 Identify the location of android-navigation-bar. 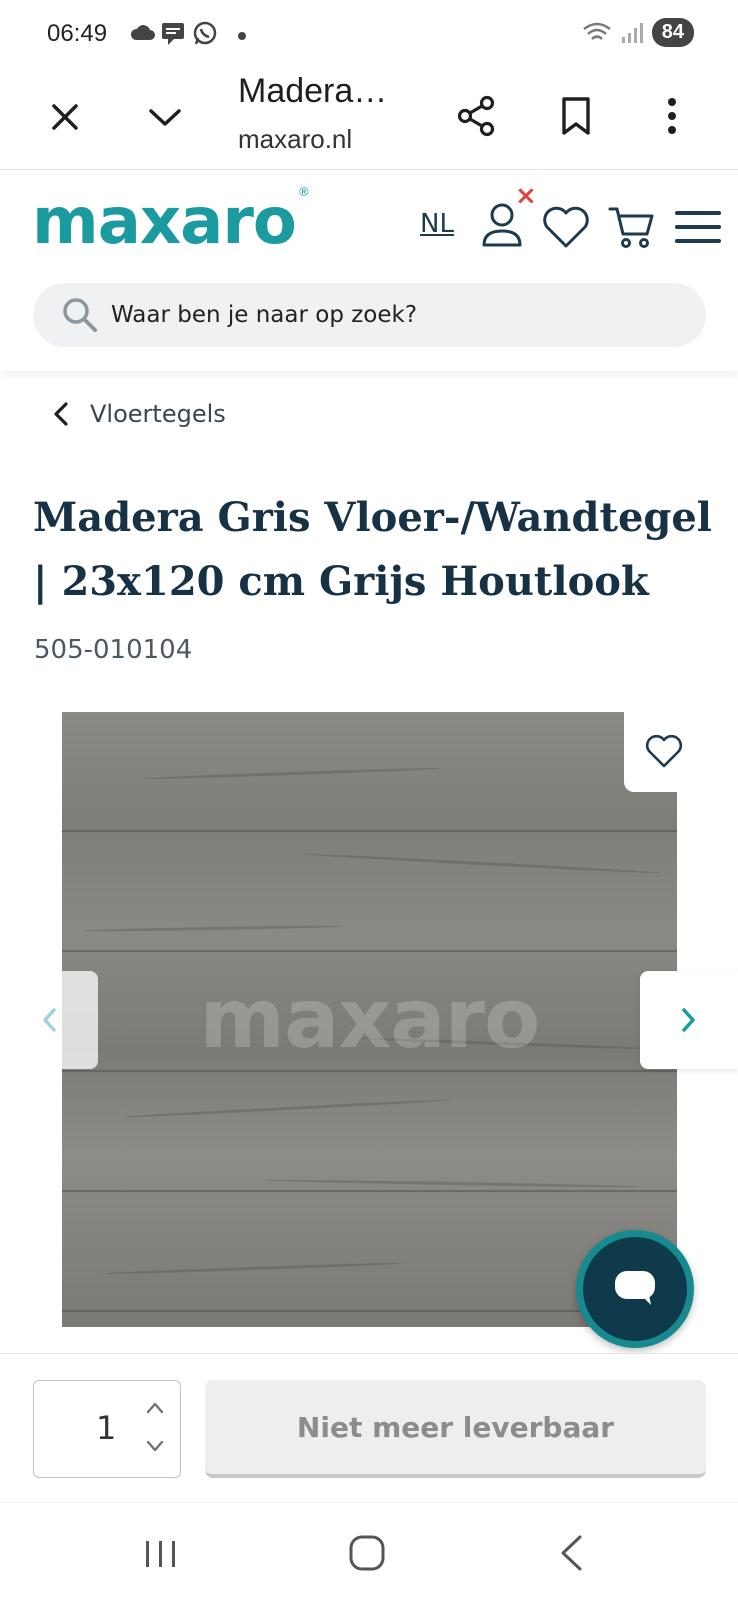
(369, 1551).